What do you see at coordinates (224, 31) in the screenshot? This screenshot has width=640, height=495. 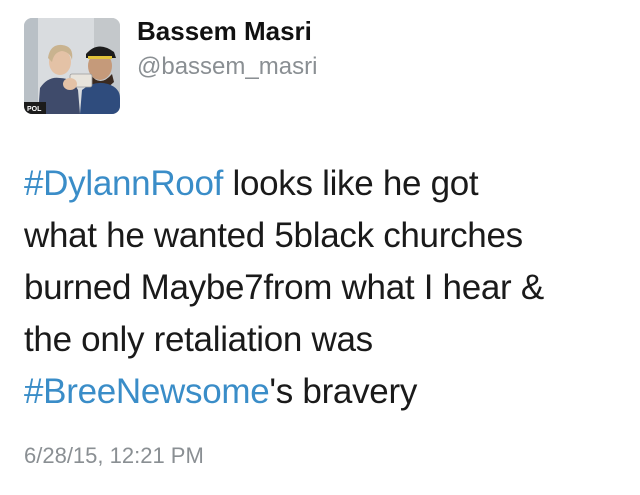 I see `author-name: Bassem Masri` at bounding box center [224, 31].